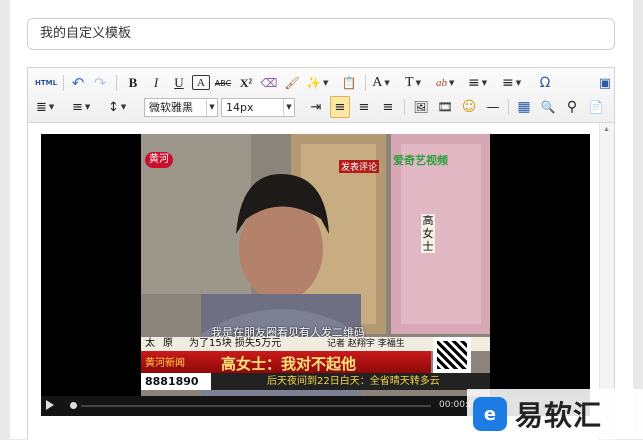 This screenshot has height=440, width=643. I want to click on hotline-number: 8881890, so click(176, 381).